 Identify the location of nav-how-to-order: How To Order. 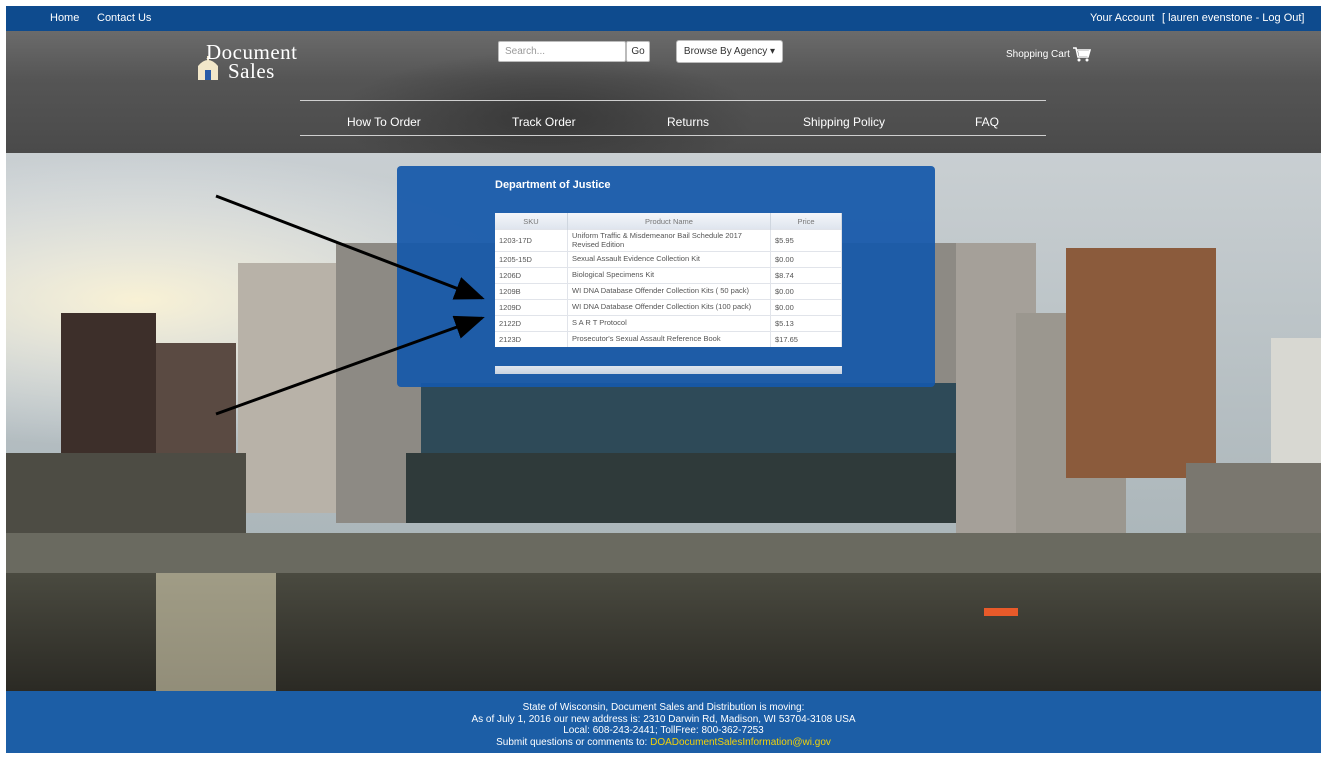
(384, 122).